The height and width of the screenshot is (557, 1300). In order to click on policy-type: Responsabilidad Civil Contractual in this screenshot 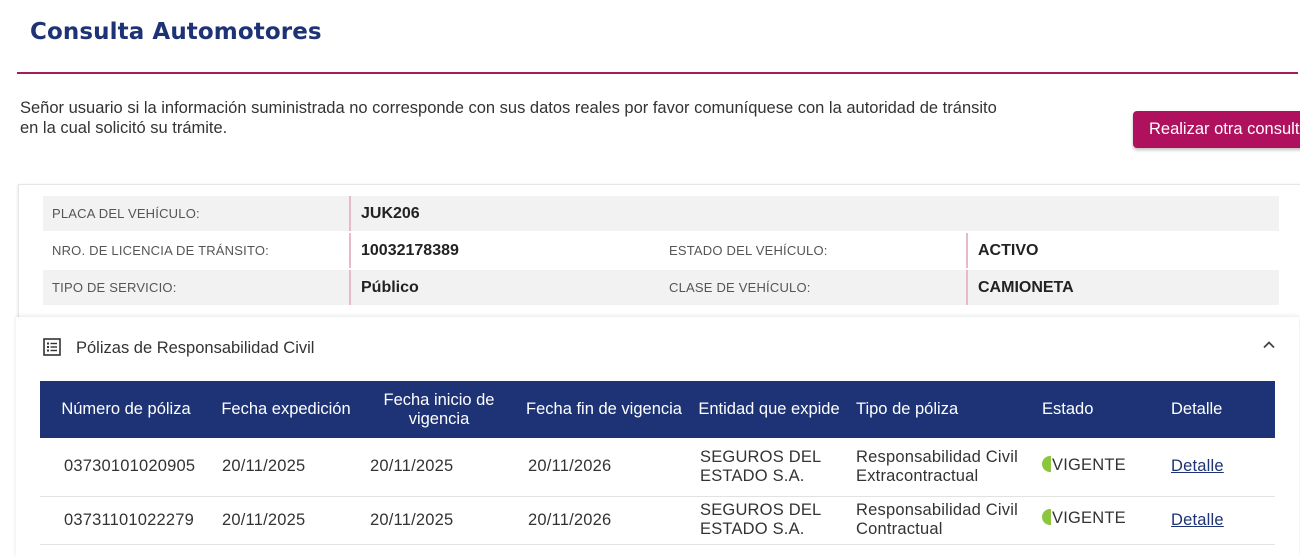, I will do `click(939, 520)`.